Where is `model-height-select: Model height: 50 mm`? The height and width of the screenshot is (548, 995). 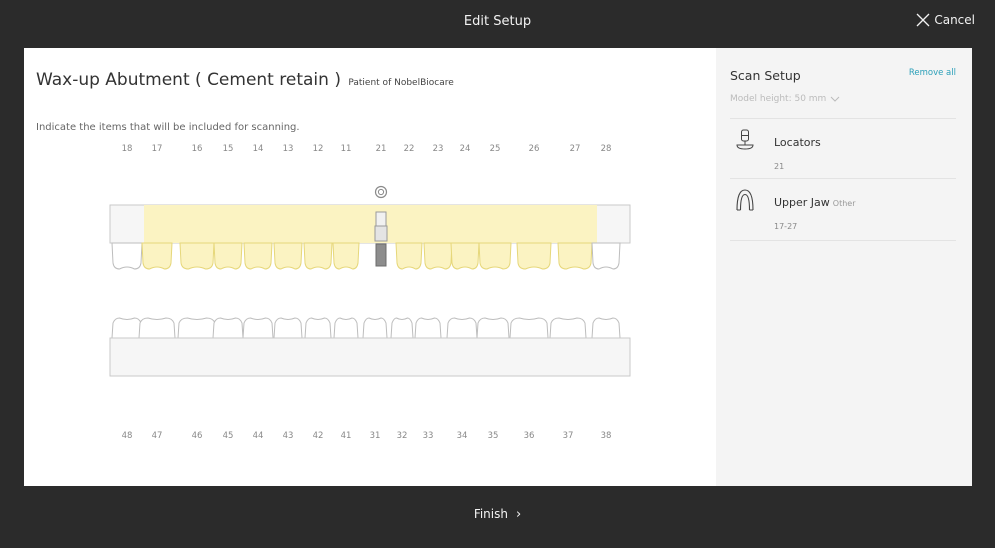 model-height-select: Model height: 50 mm is located at coordinates (785, 99).